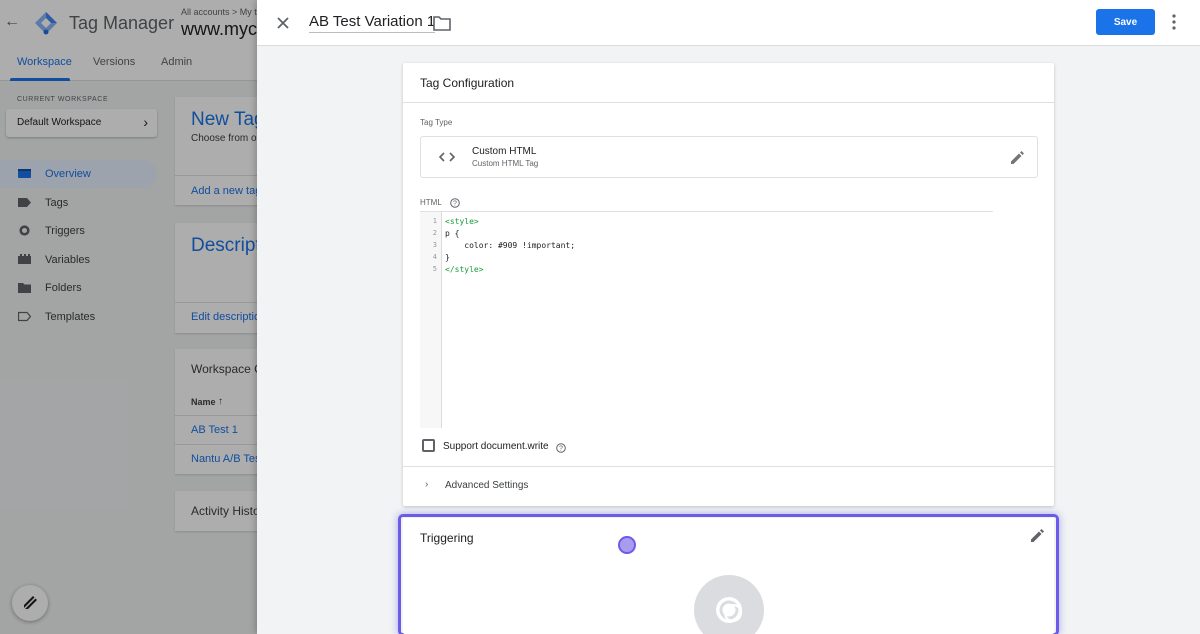  Describe the element at coordinates (436, 122) in the screenshot. I see `tag-type-label: Tag Type` at that location.